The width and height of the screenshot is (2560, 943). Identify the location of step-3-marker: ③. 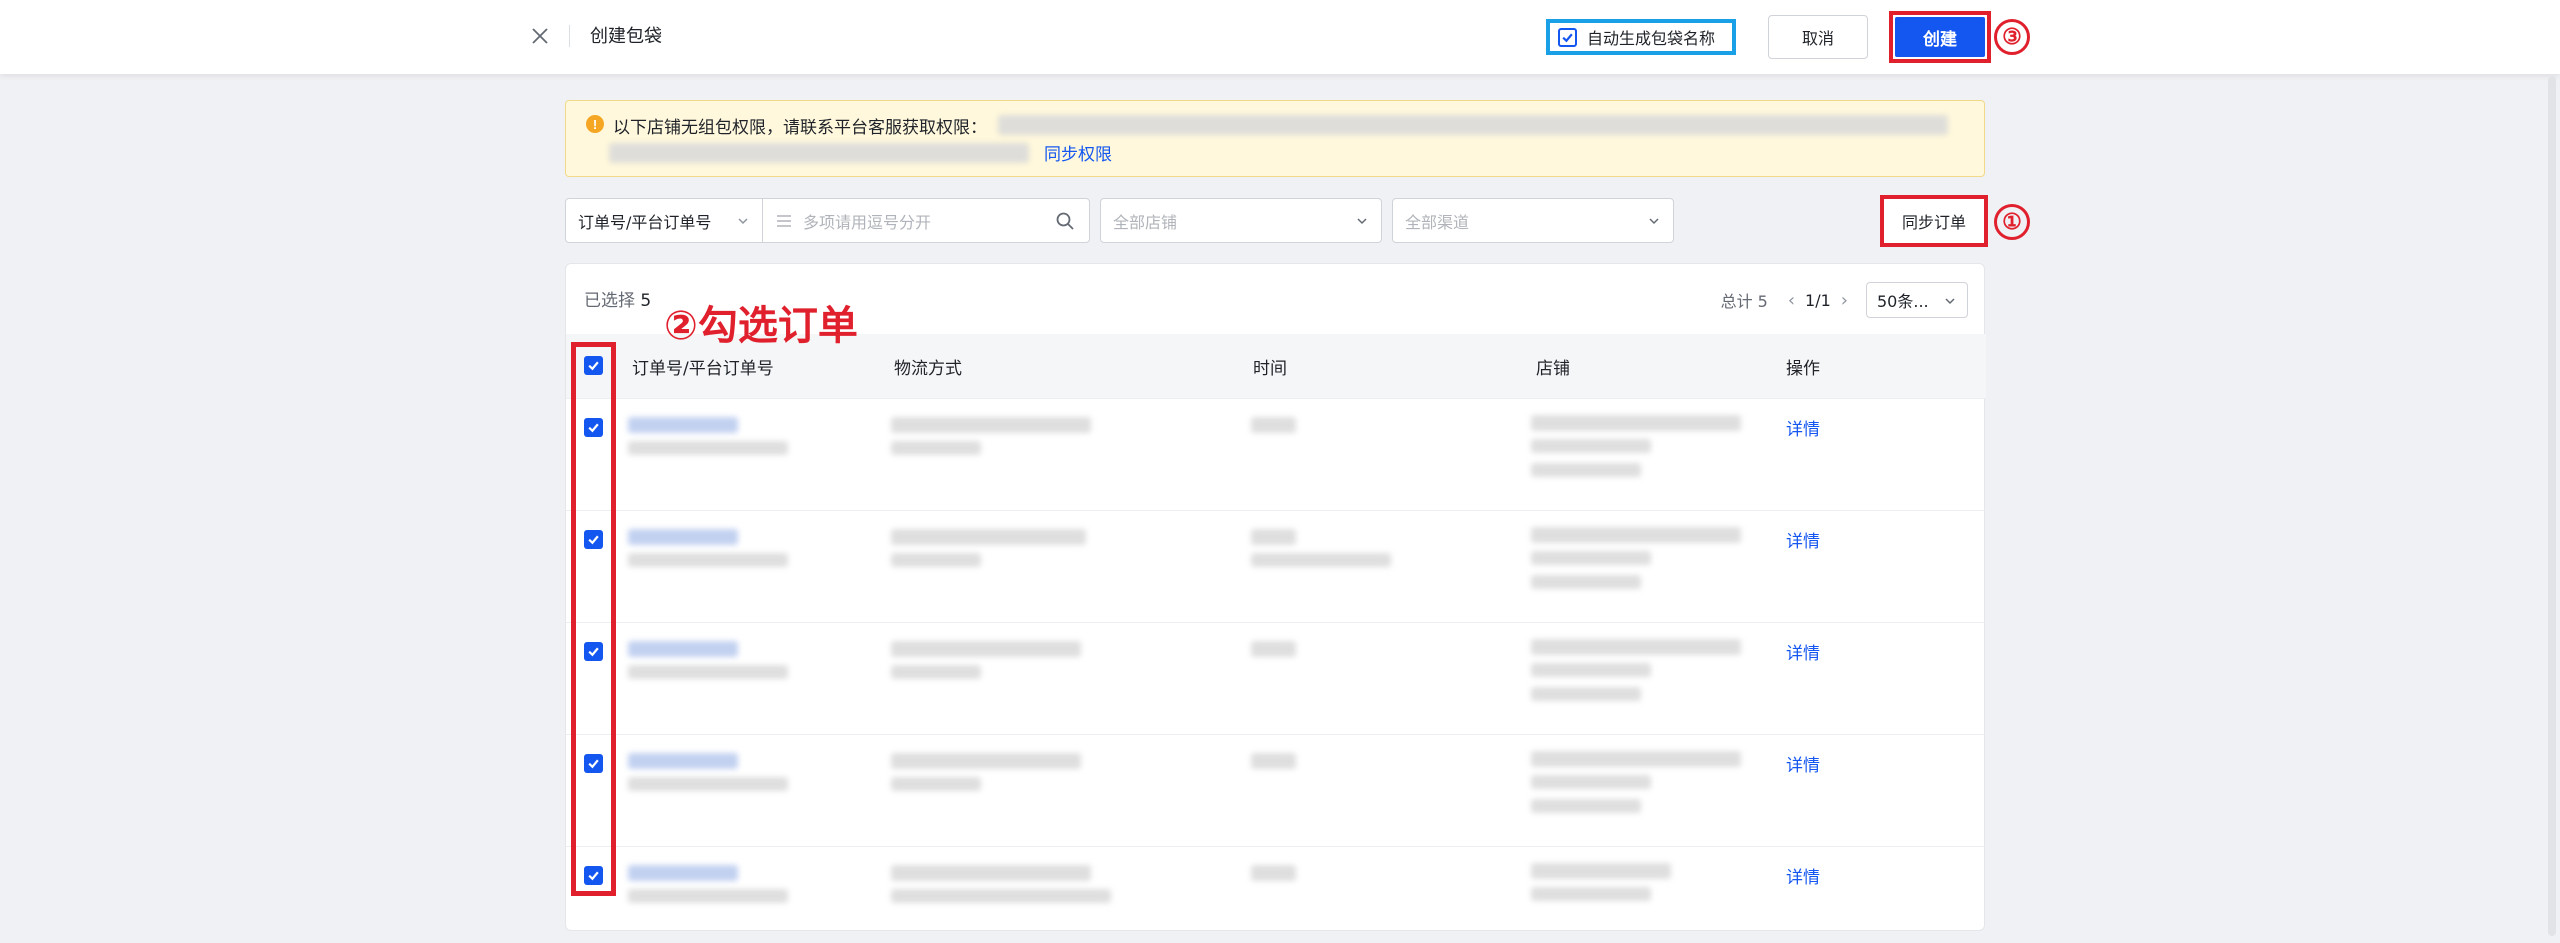
(2012, 37).